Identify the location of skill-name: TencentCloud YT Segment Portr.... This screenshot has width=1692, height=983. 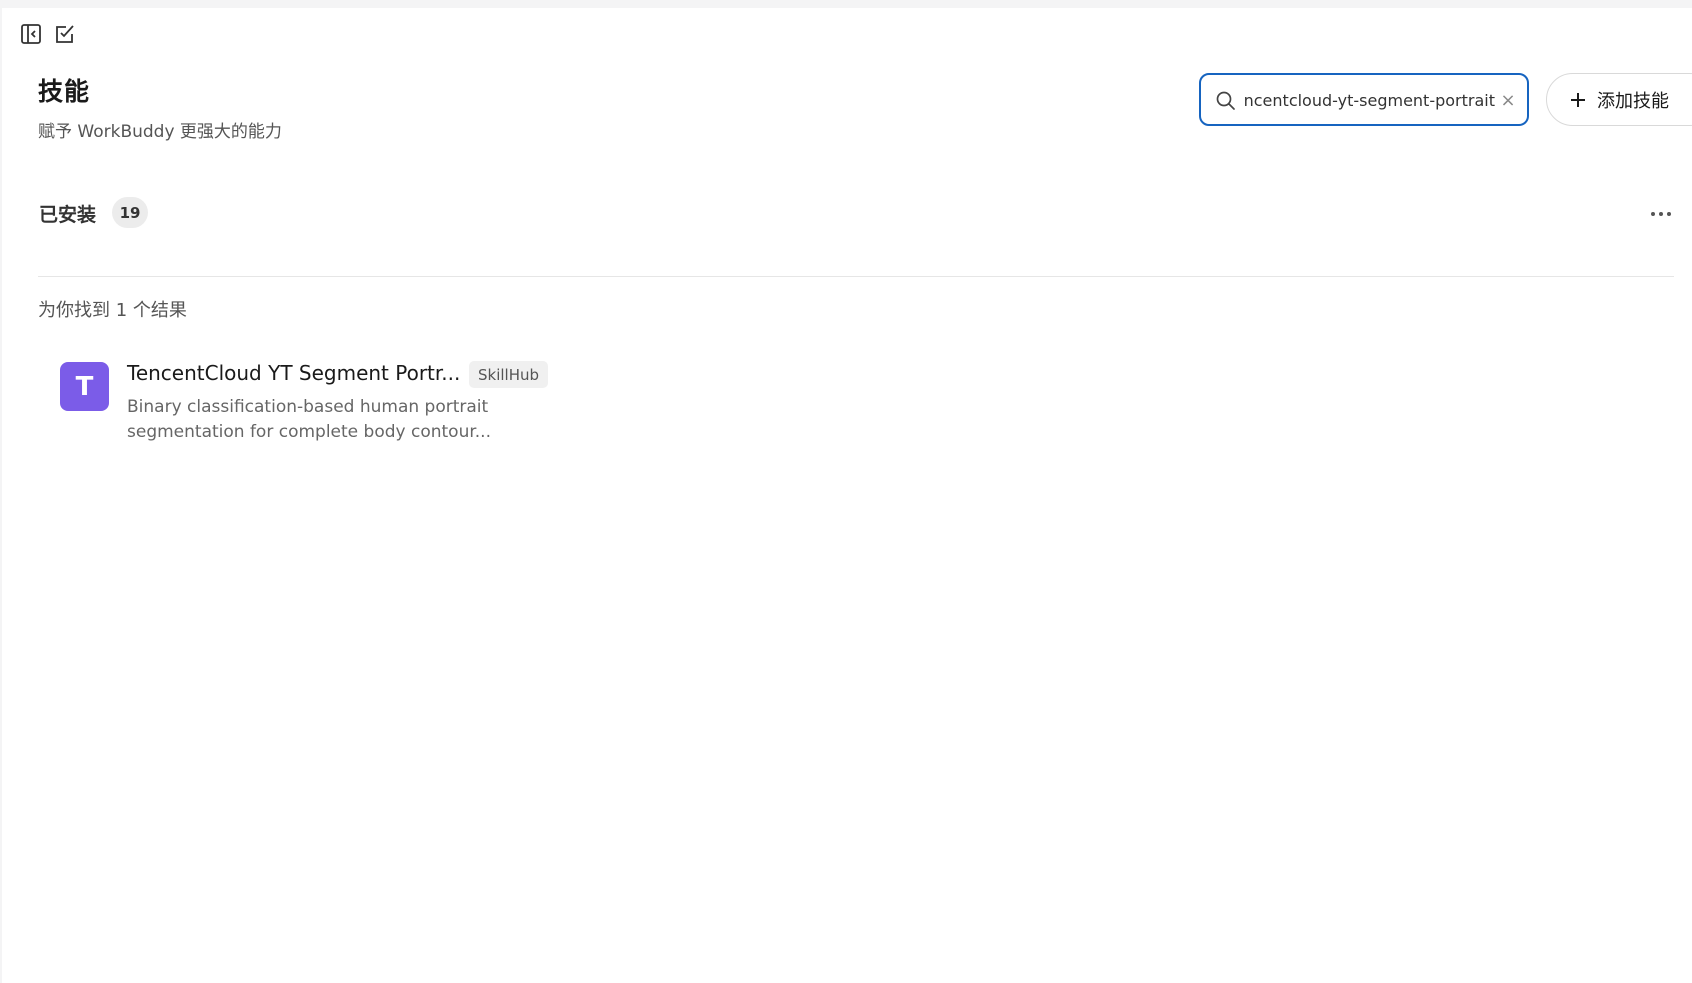
(294, 373).